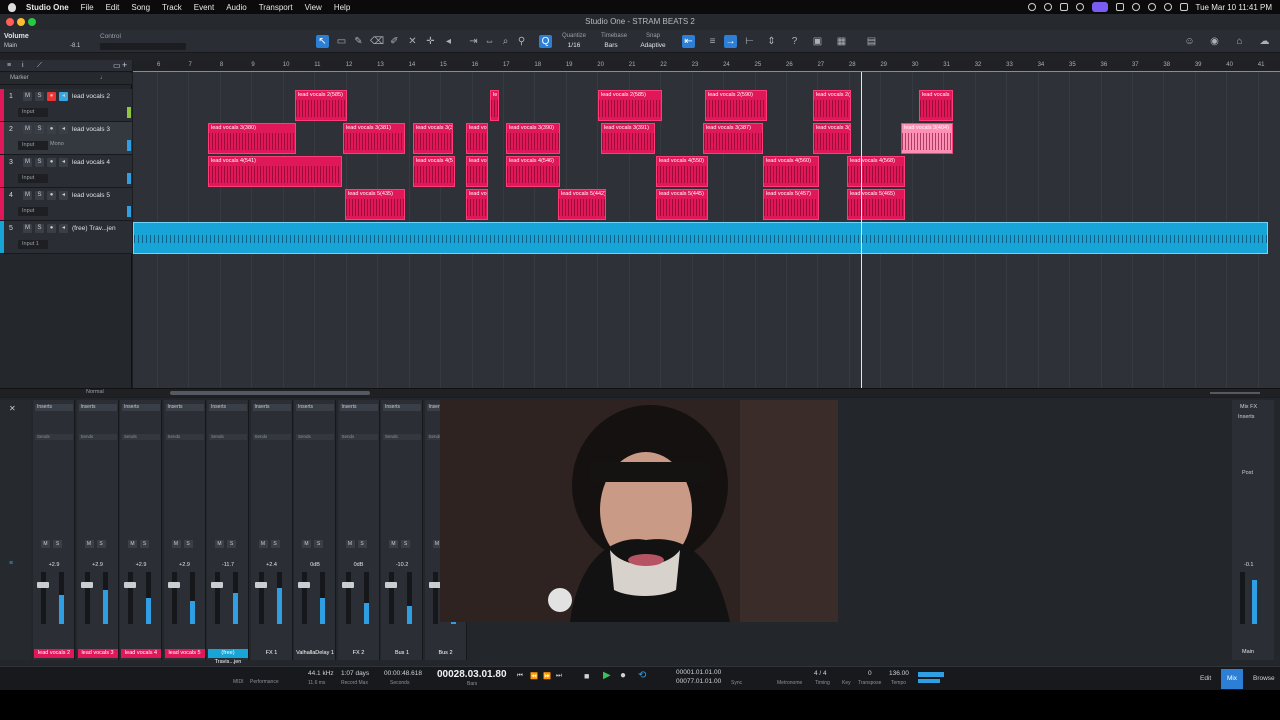 The height and width of the screenshot is (720, 1280). I want to click on help-icon: ?, so click(794, 41).